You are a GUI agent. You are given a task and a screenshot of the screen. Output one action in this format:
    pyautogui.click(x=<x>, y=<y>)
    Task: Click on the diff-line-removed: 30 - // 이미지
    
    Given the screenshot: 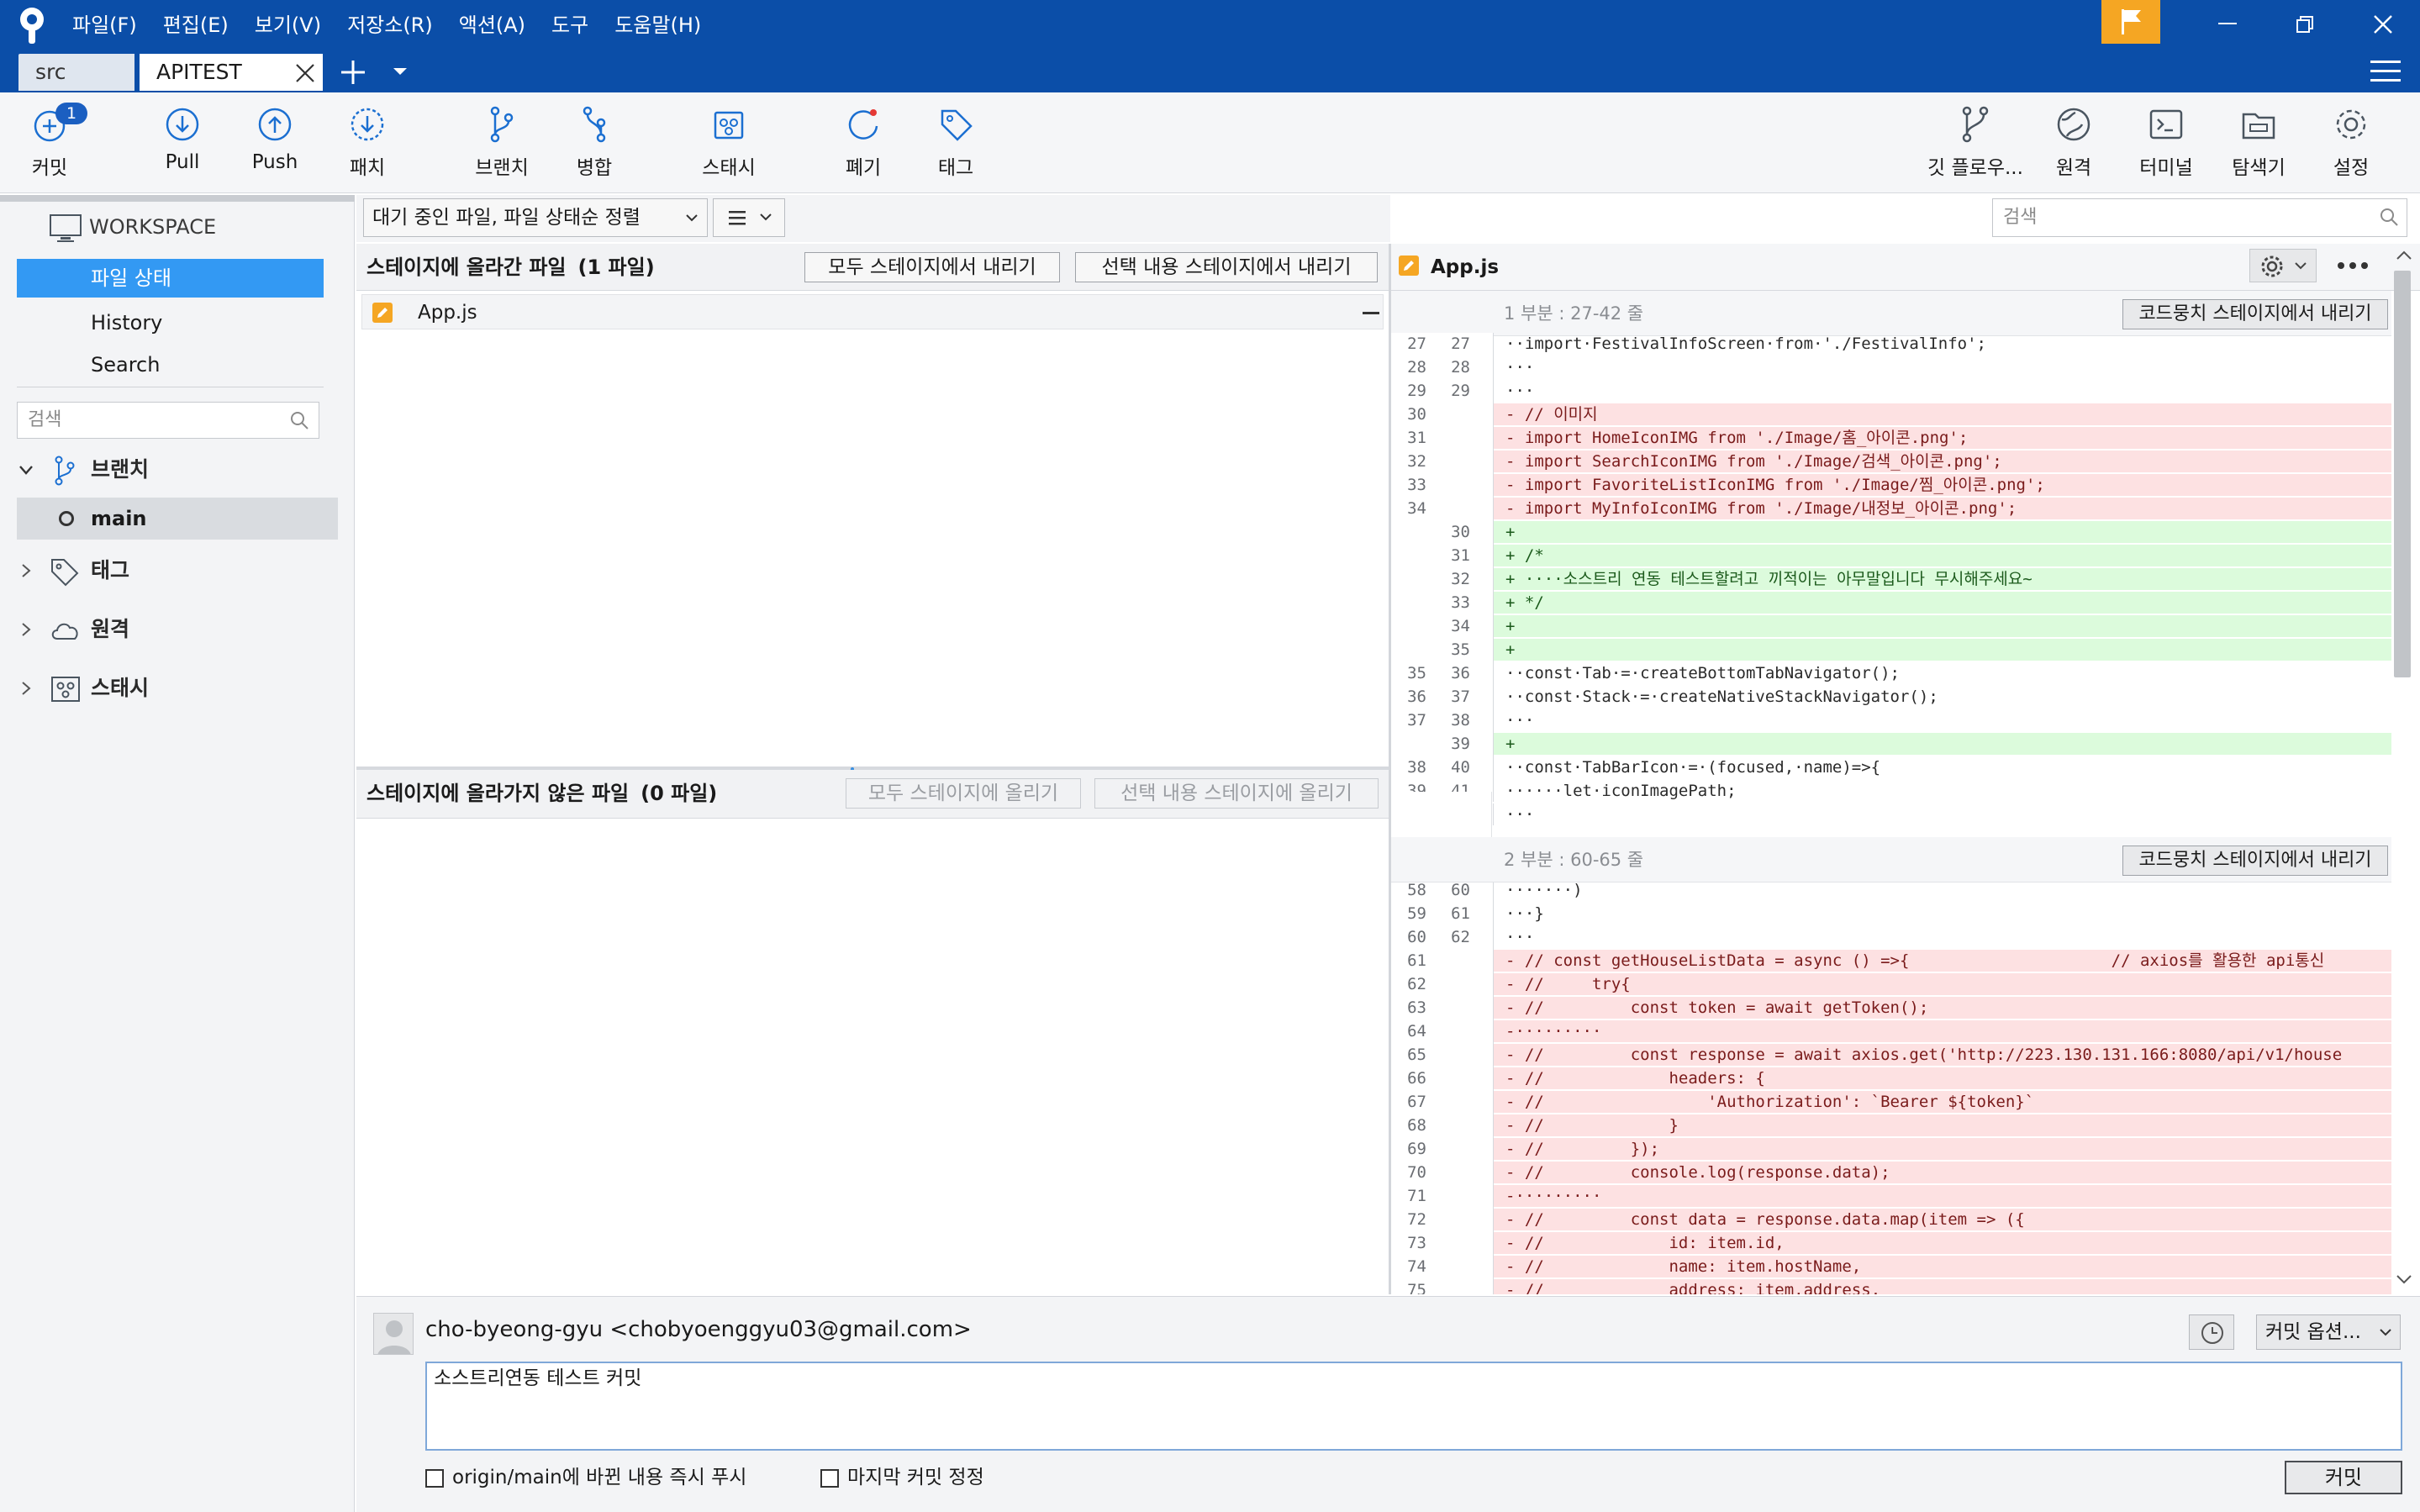 What is the action you would take?
    pyautogui.click(x=1891, y=414)
    